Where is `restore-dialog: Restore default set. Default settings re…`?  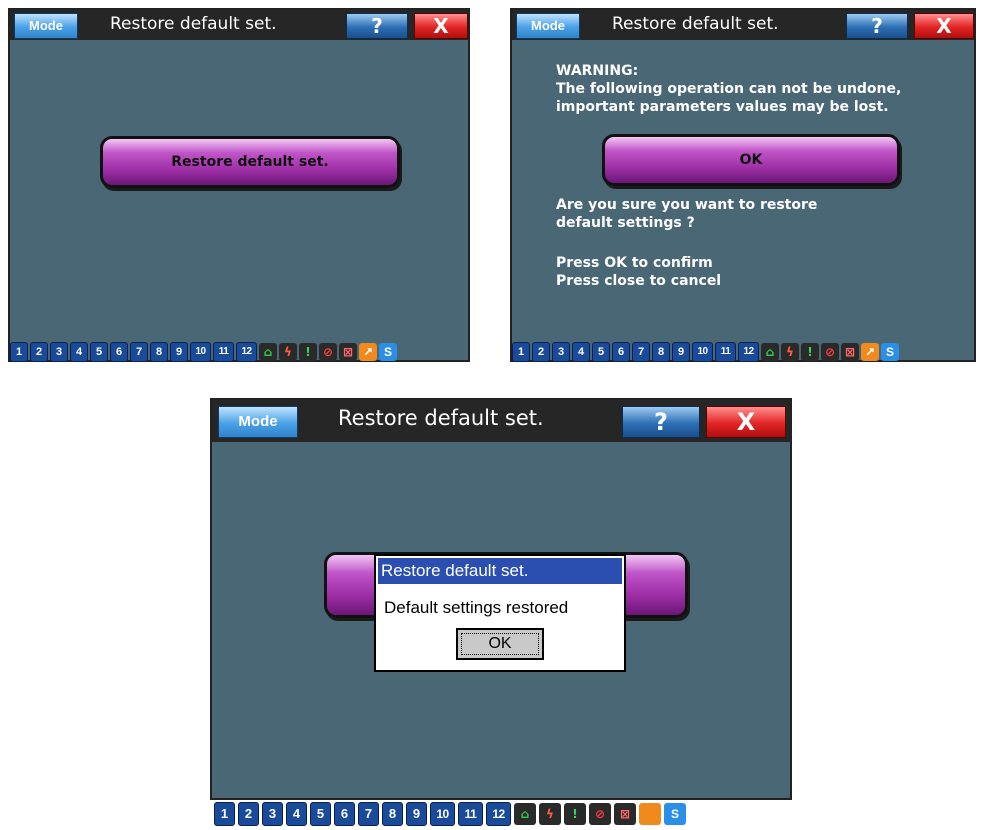 restore-dialog: Restore default set. Default settings re… is located at coordinates (500, 613).